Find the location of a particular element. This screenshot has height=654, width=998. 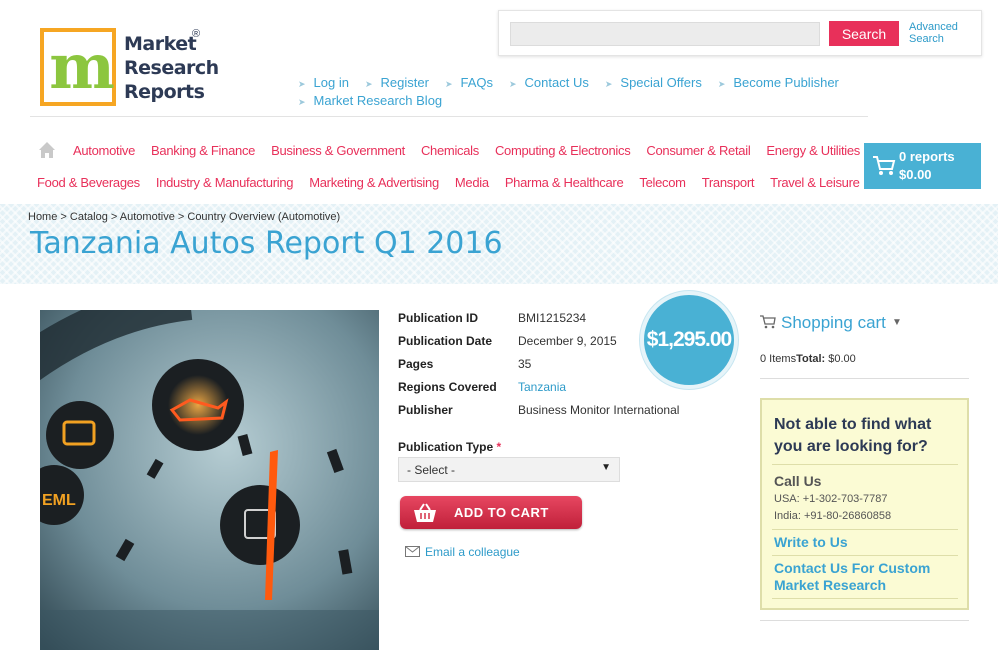

advanced-search-line-2: Search is located at coordinates (926, 39).